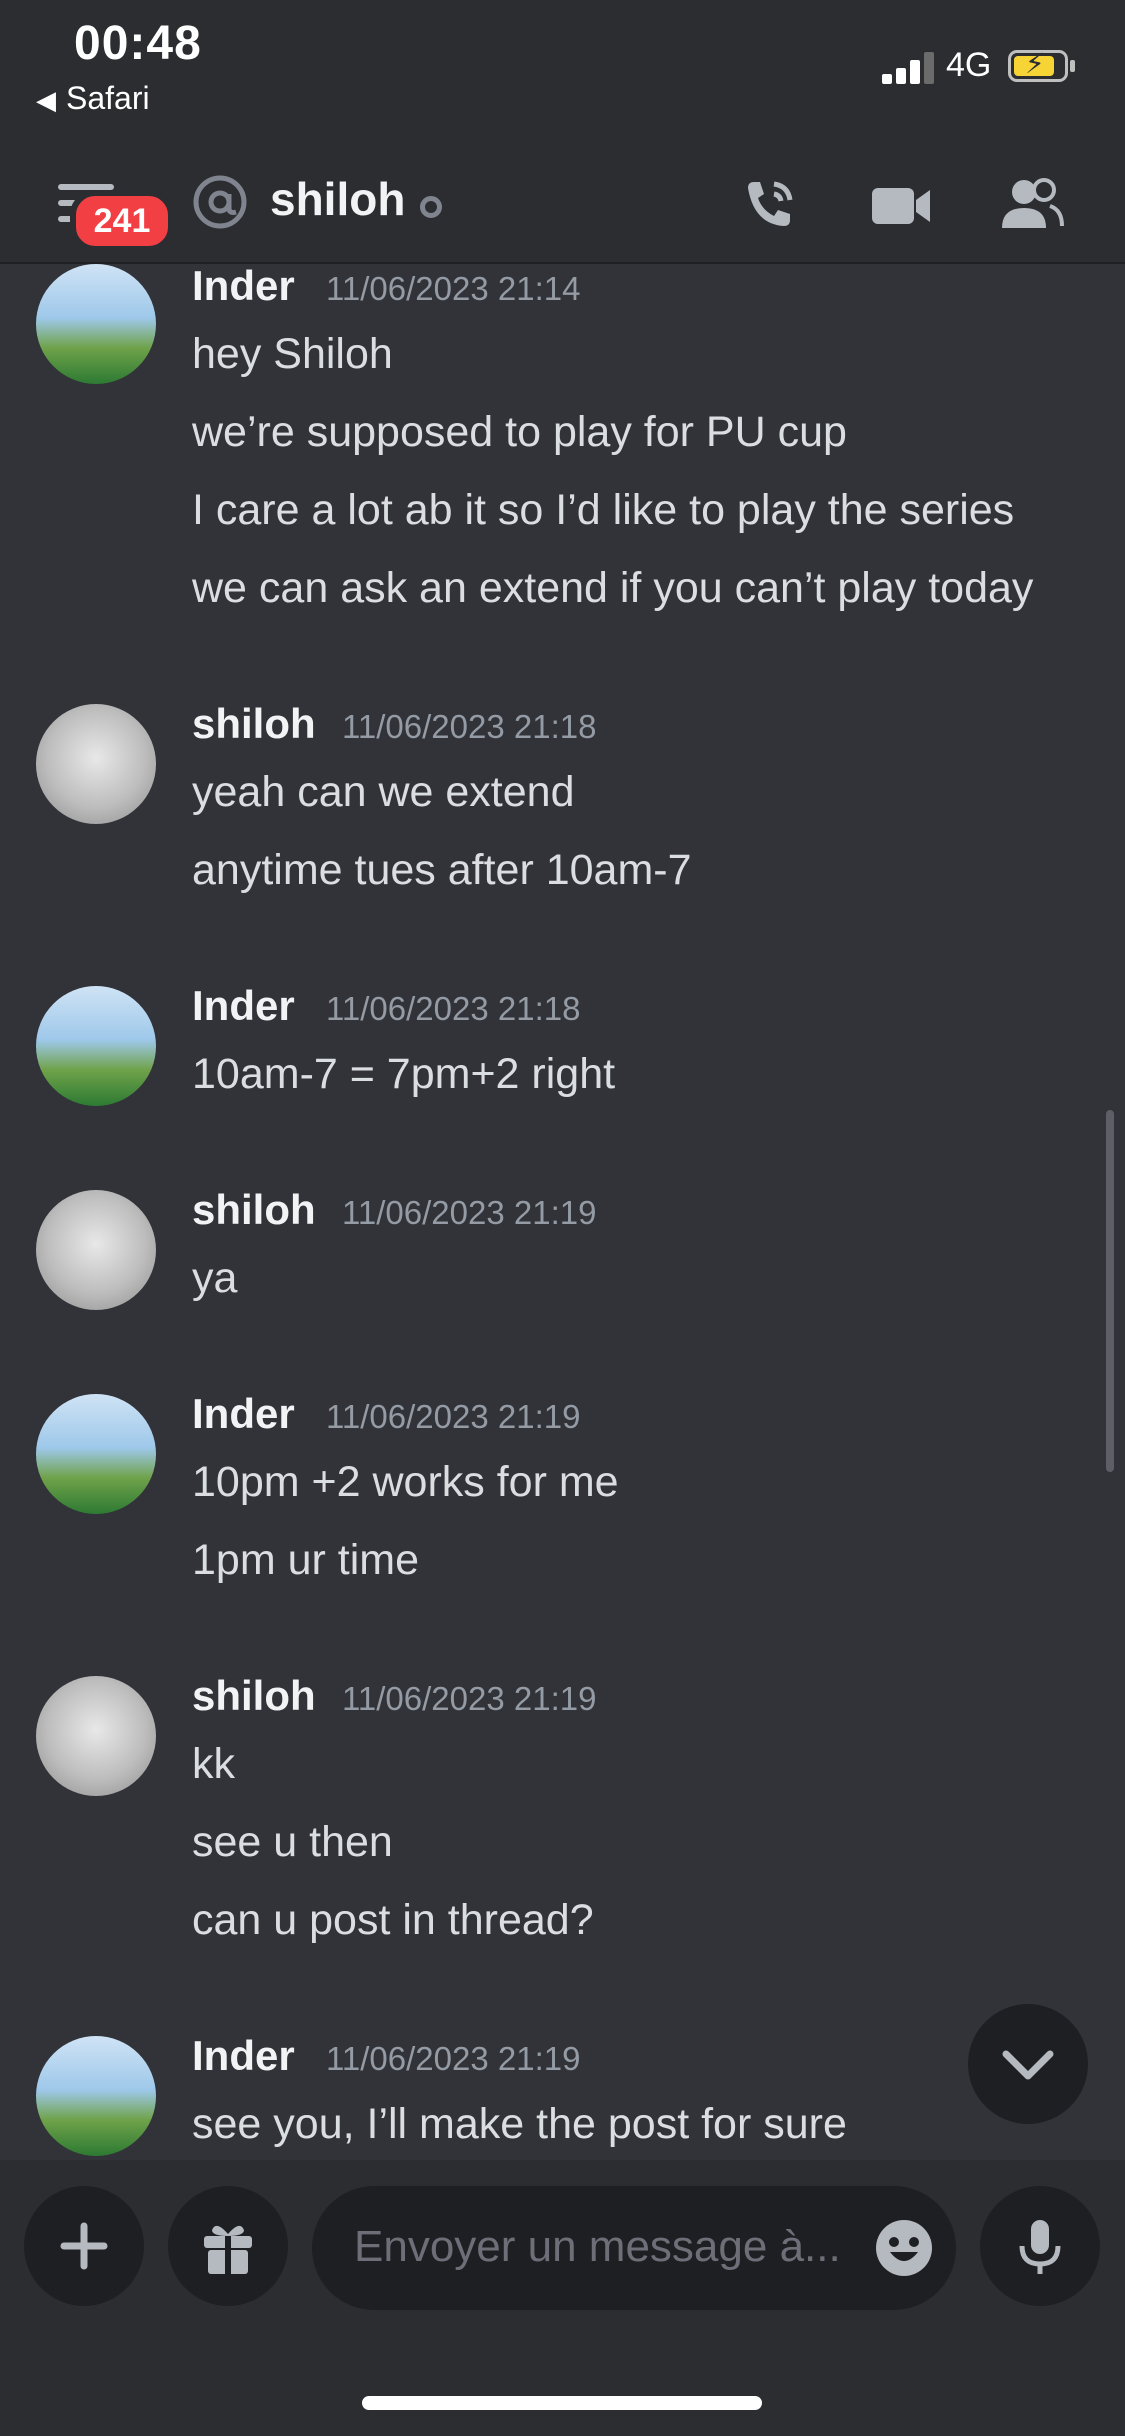  Describe the element at coordinates (442, 870) in the screenshot. I see `message-line: anytime tues after 10am-7` at that location.